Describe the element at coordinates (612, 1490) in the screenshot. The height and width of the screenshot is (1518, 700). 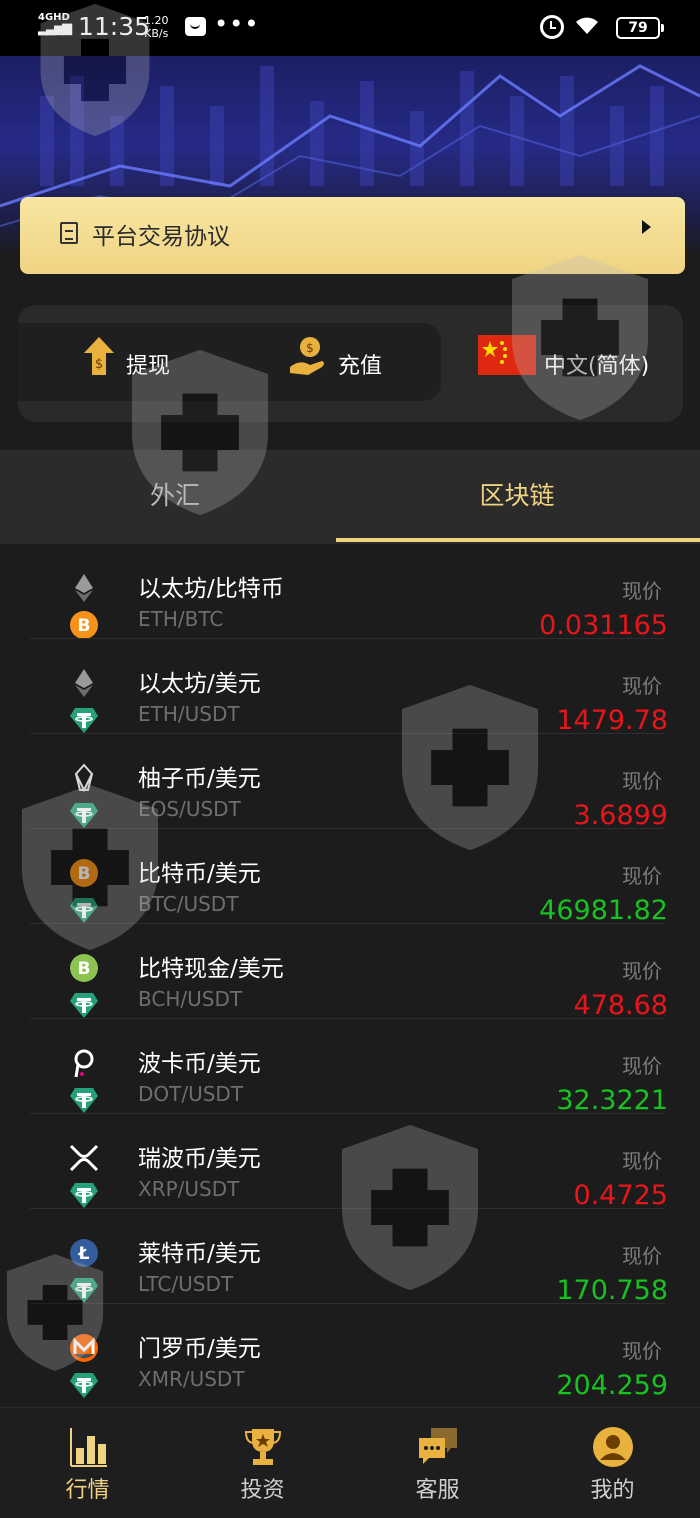
I see `nav-label: 我的` at that location.